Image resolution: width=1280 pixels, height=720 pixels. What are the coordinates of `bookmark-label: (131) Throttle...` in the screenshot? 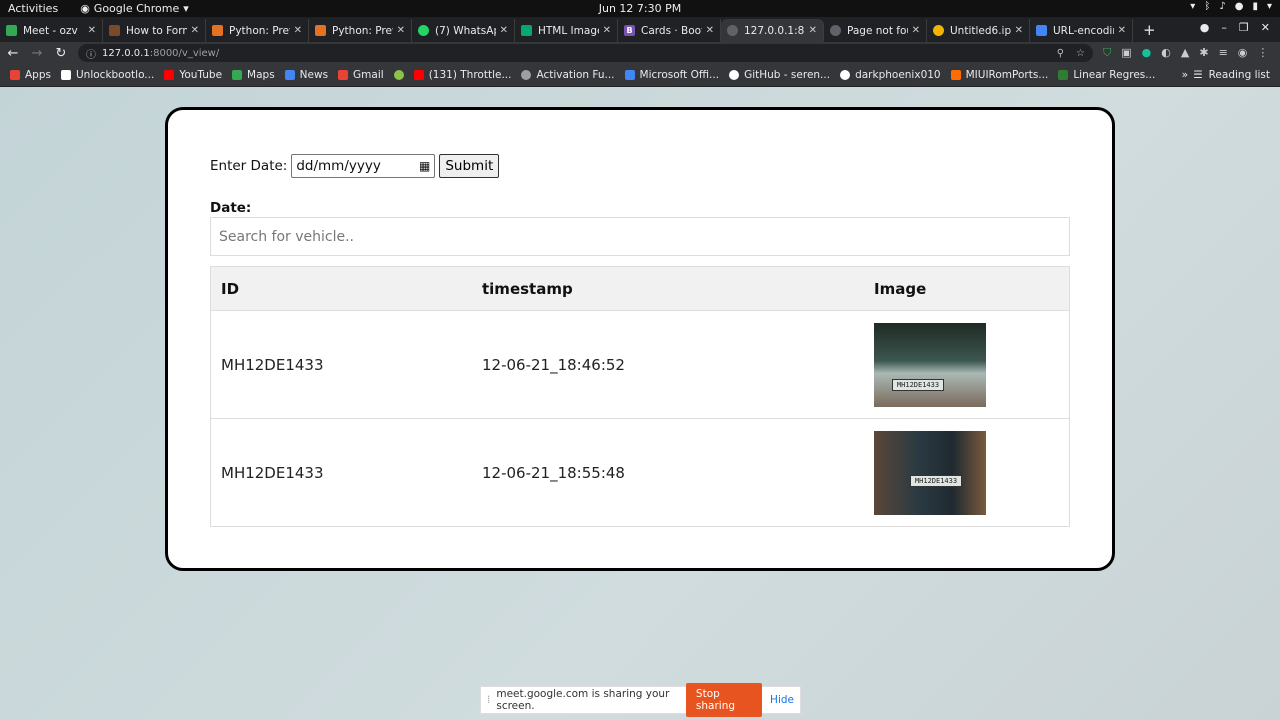 It's located at (470, 75).